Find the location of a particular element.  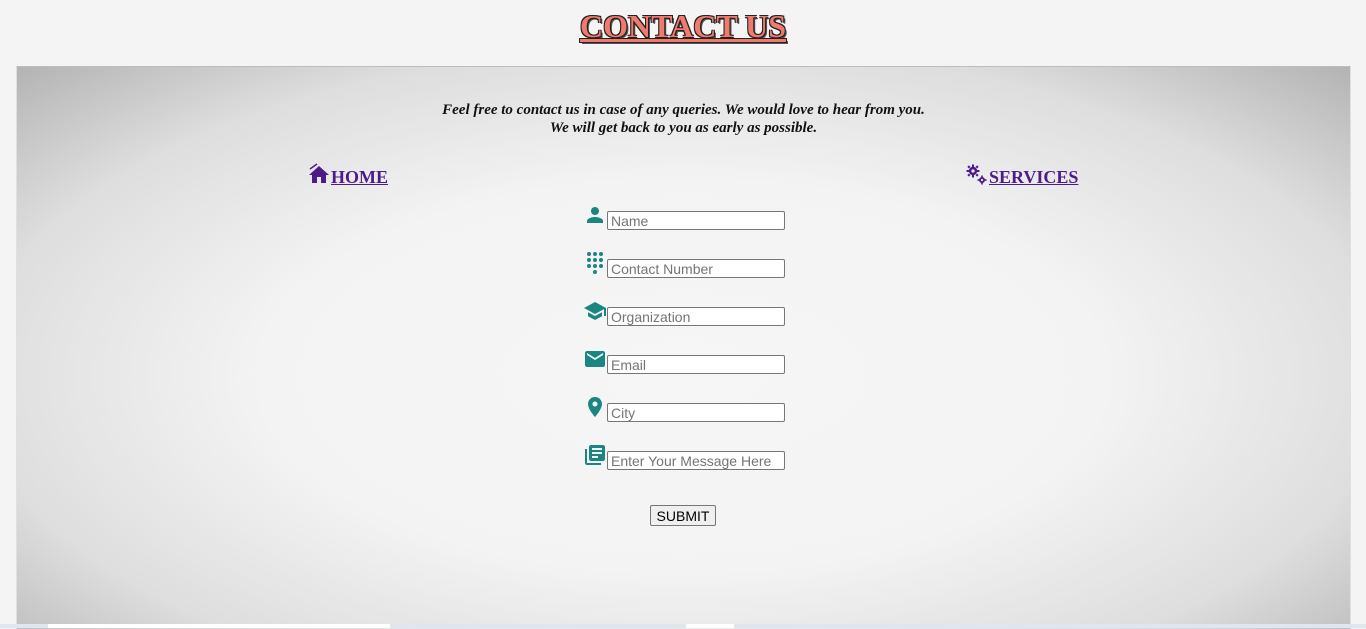

contact-number-row is located at coordinates (693, 265).